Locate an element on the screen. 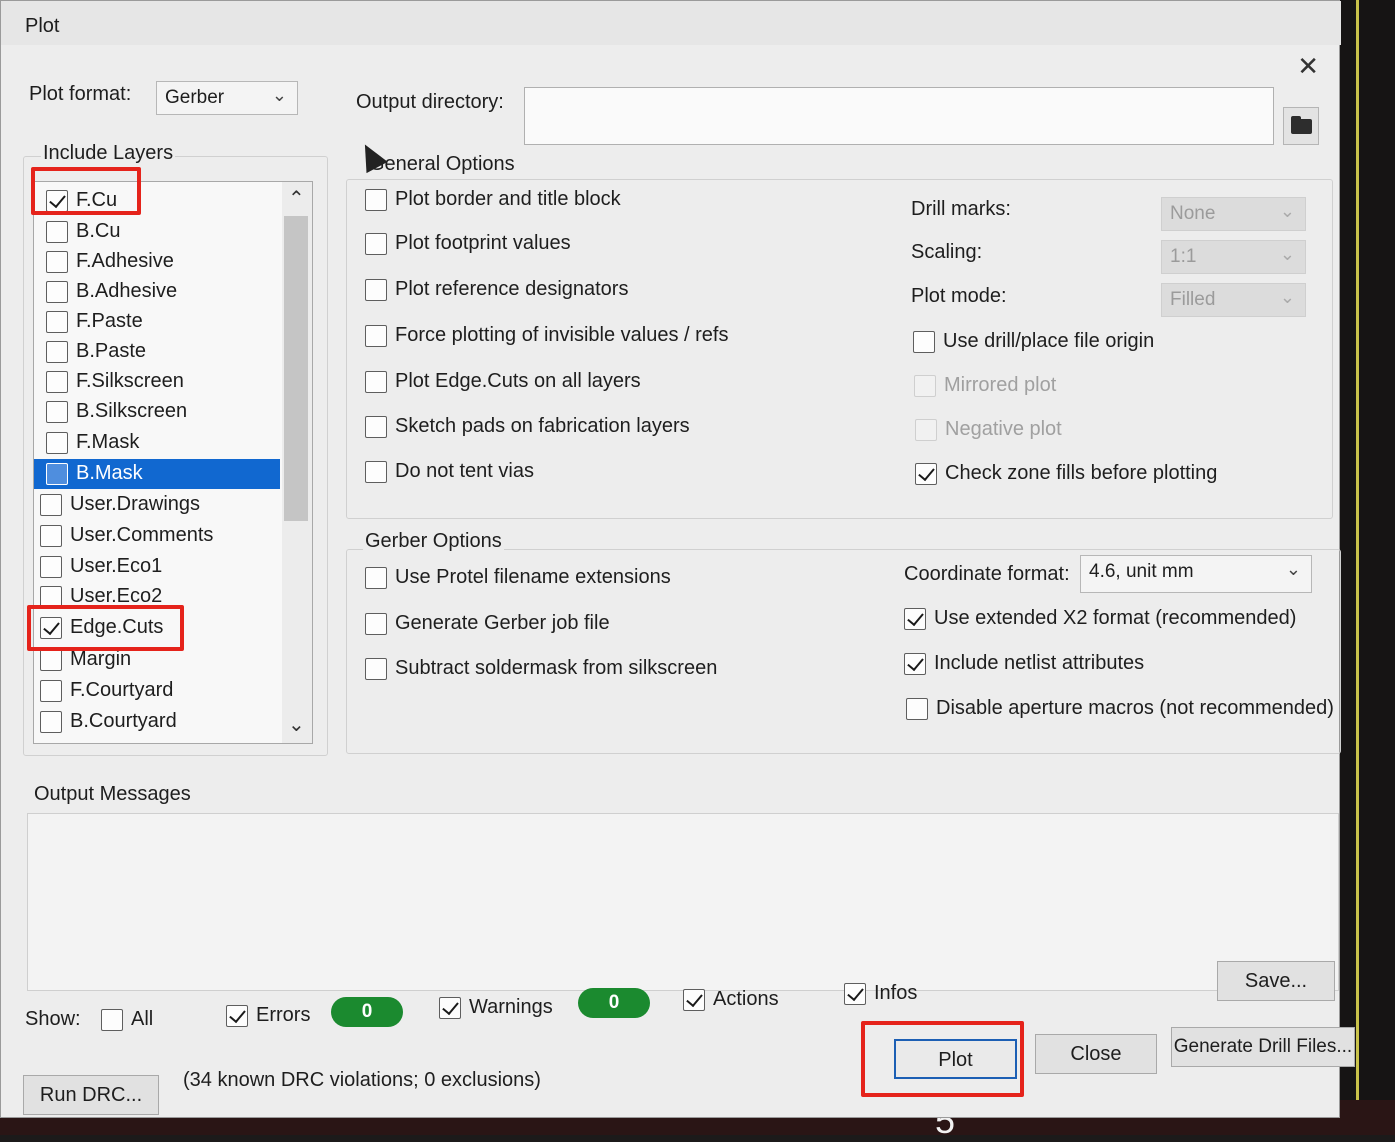 The height and width of the screenshot is (1142, 1395). output-directory-input is located at coordinates (899, 116).